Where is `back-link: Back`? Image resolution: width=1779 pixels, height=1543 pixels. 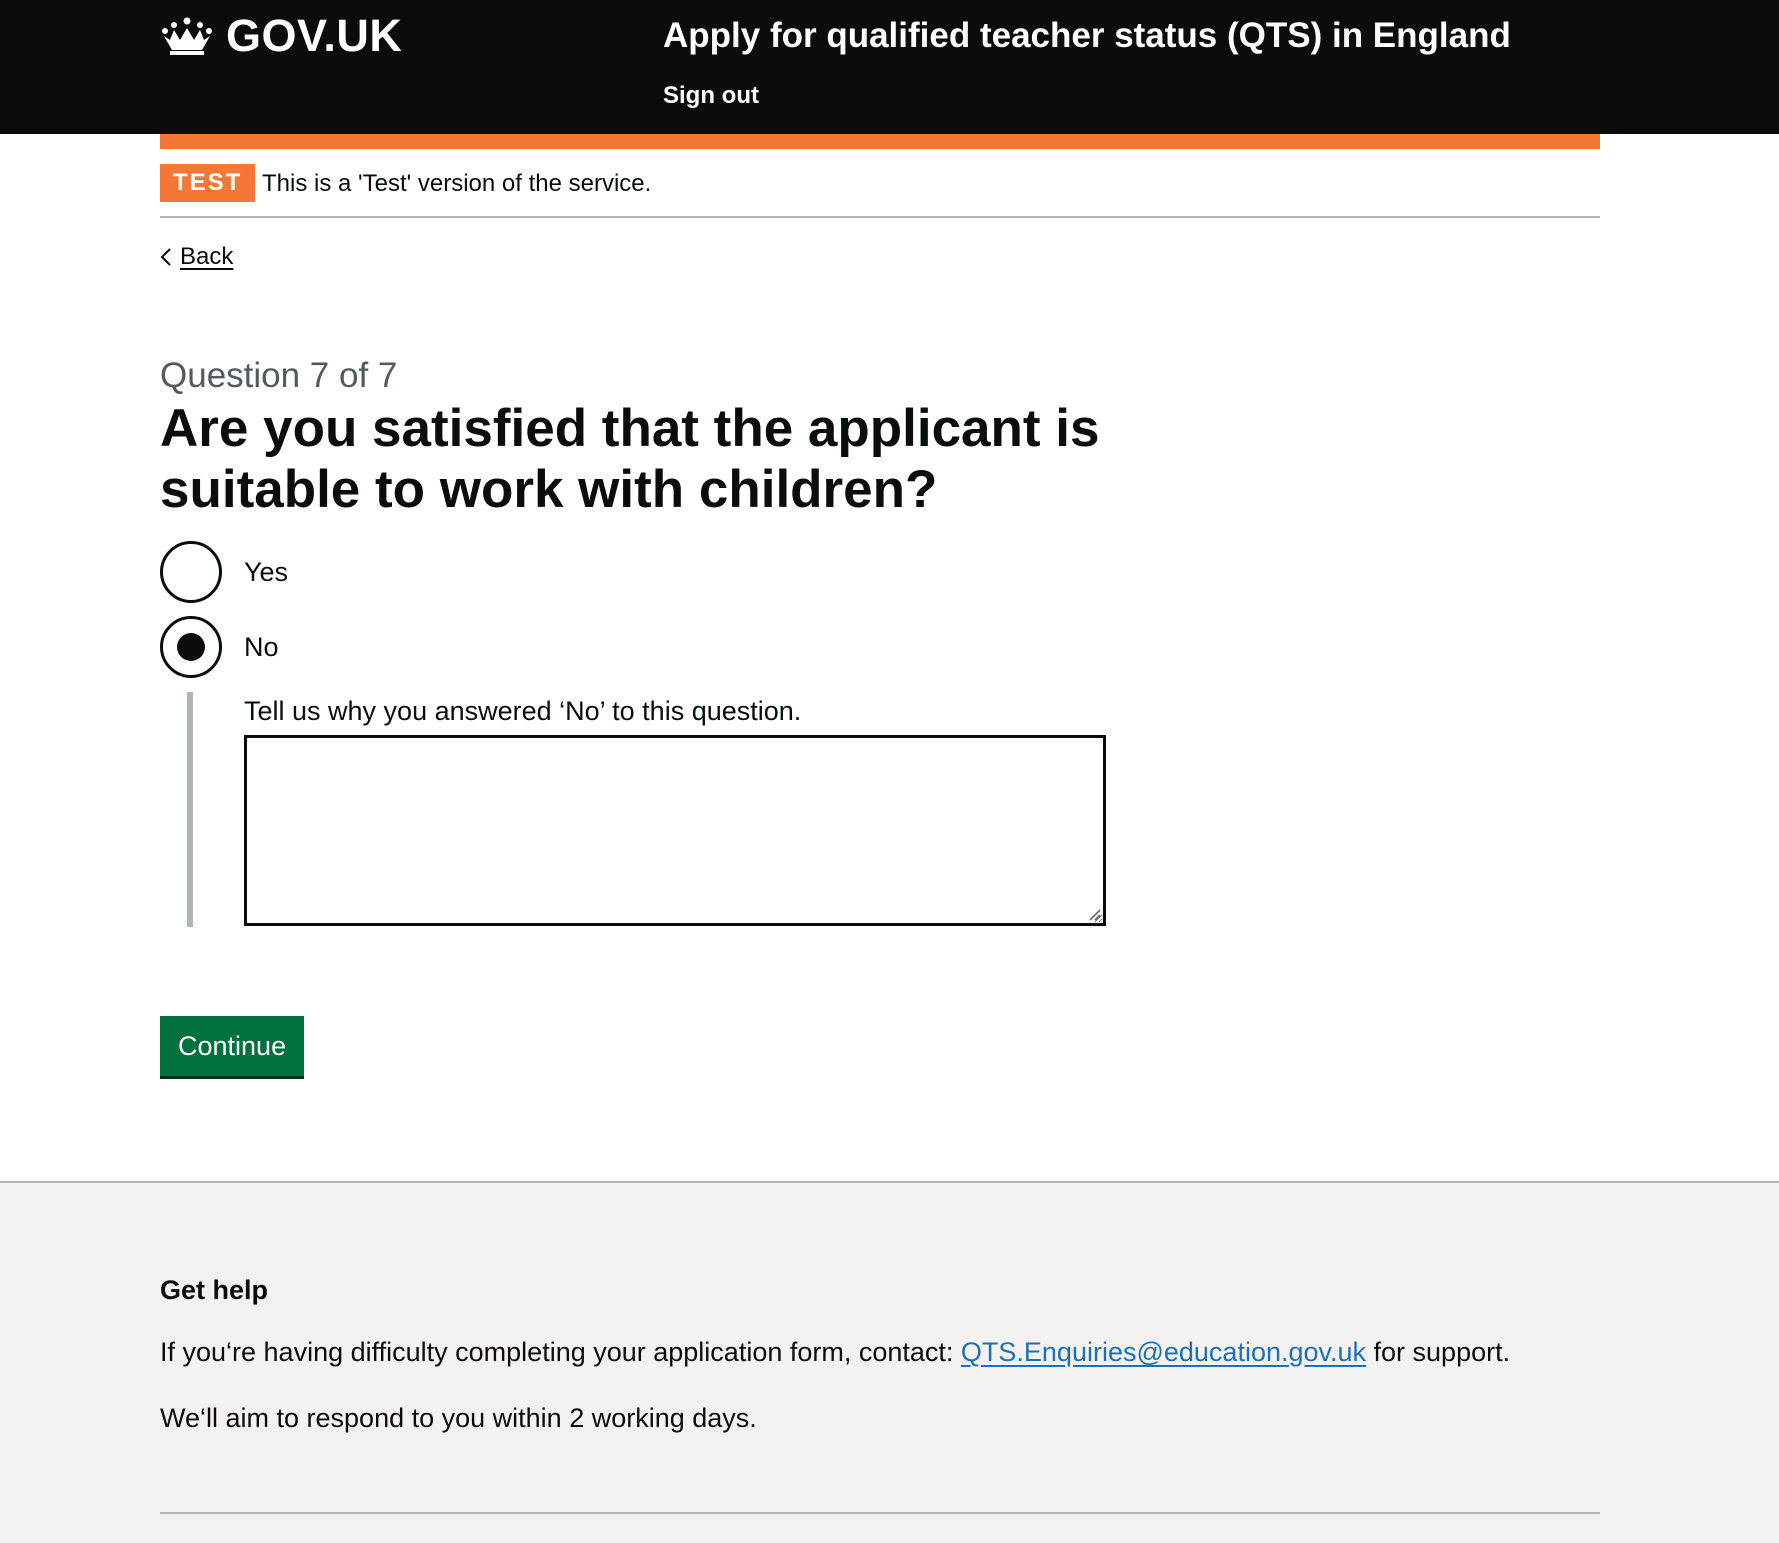
back-link: Back is located at coordinates (196, 257).